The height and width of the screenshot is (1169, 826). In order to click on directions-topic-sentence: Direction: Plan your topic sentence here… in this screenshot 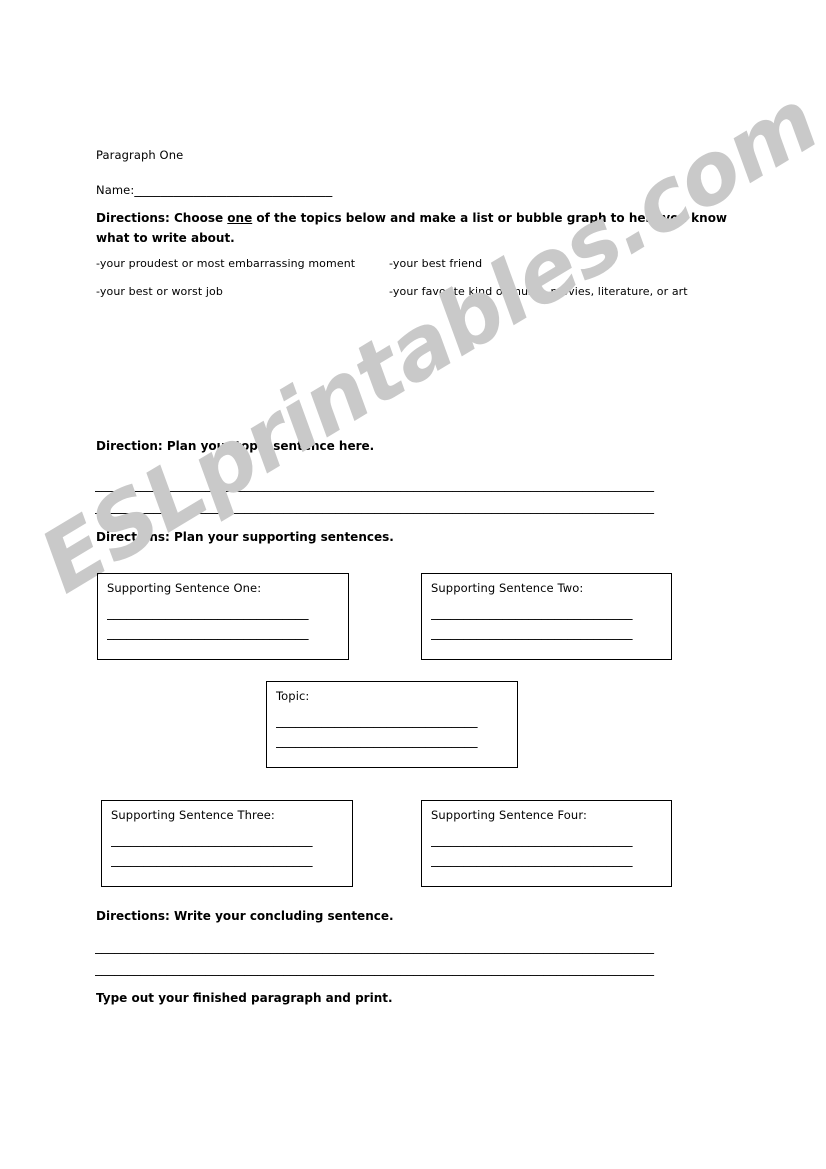, I will do `click(235, 446)`.